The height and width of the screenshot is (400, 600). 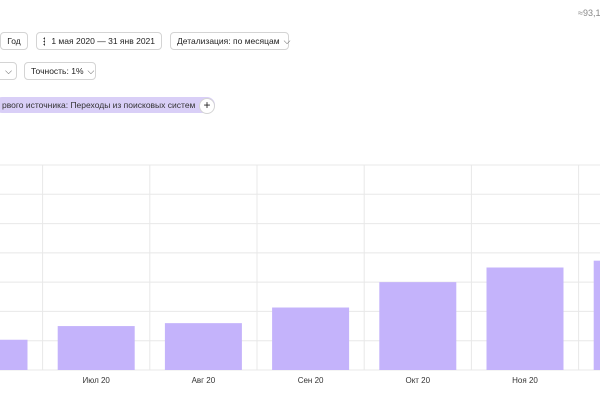 What do you see at coordinates (417, 380) in the screenshot?
I see `x-tick-label: Окт 20` at bounding box center [417, 380].